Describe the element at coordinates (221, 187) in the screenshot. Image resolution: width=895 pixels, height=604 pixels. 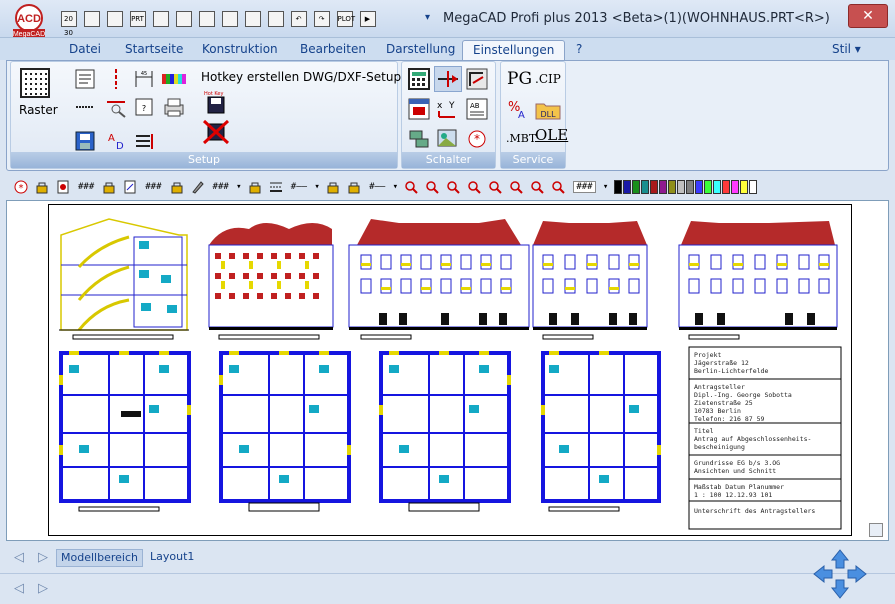
I see `pen-value: ###` at that location.